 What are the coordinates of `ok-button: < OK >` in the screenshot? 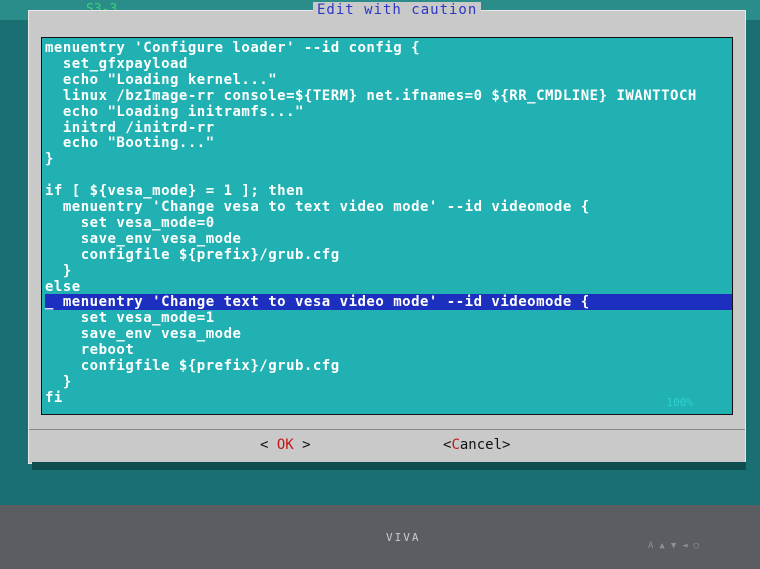 It's located at (285, 445).